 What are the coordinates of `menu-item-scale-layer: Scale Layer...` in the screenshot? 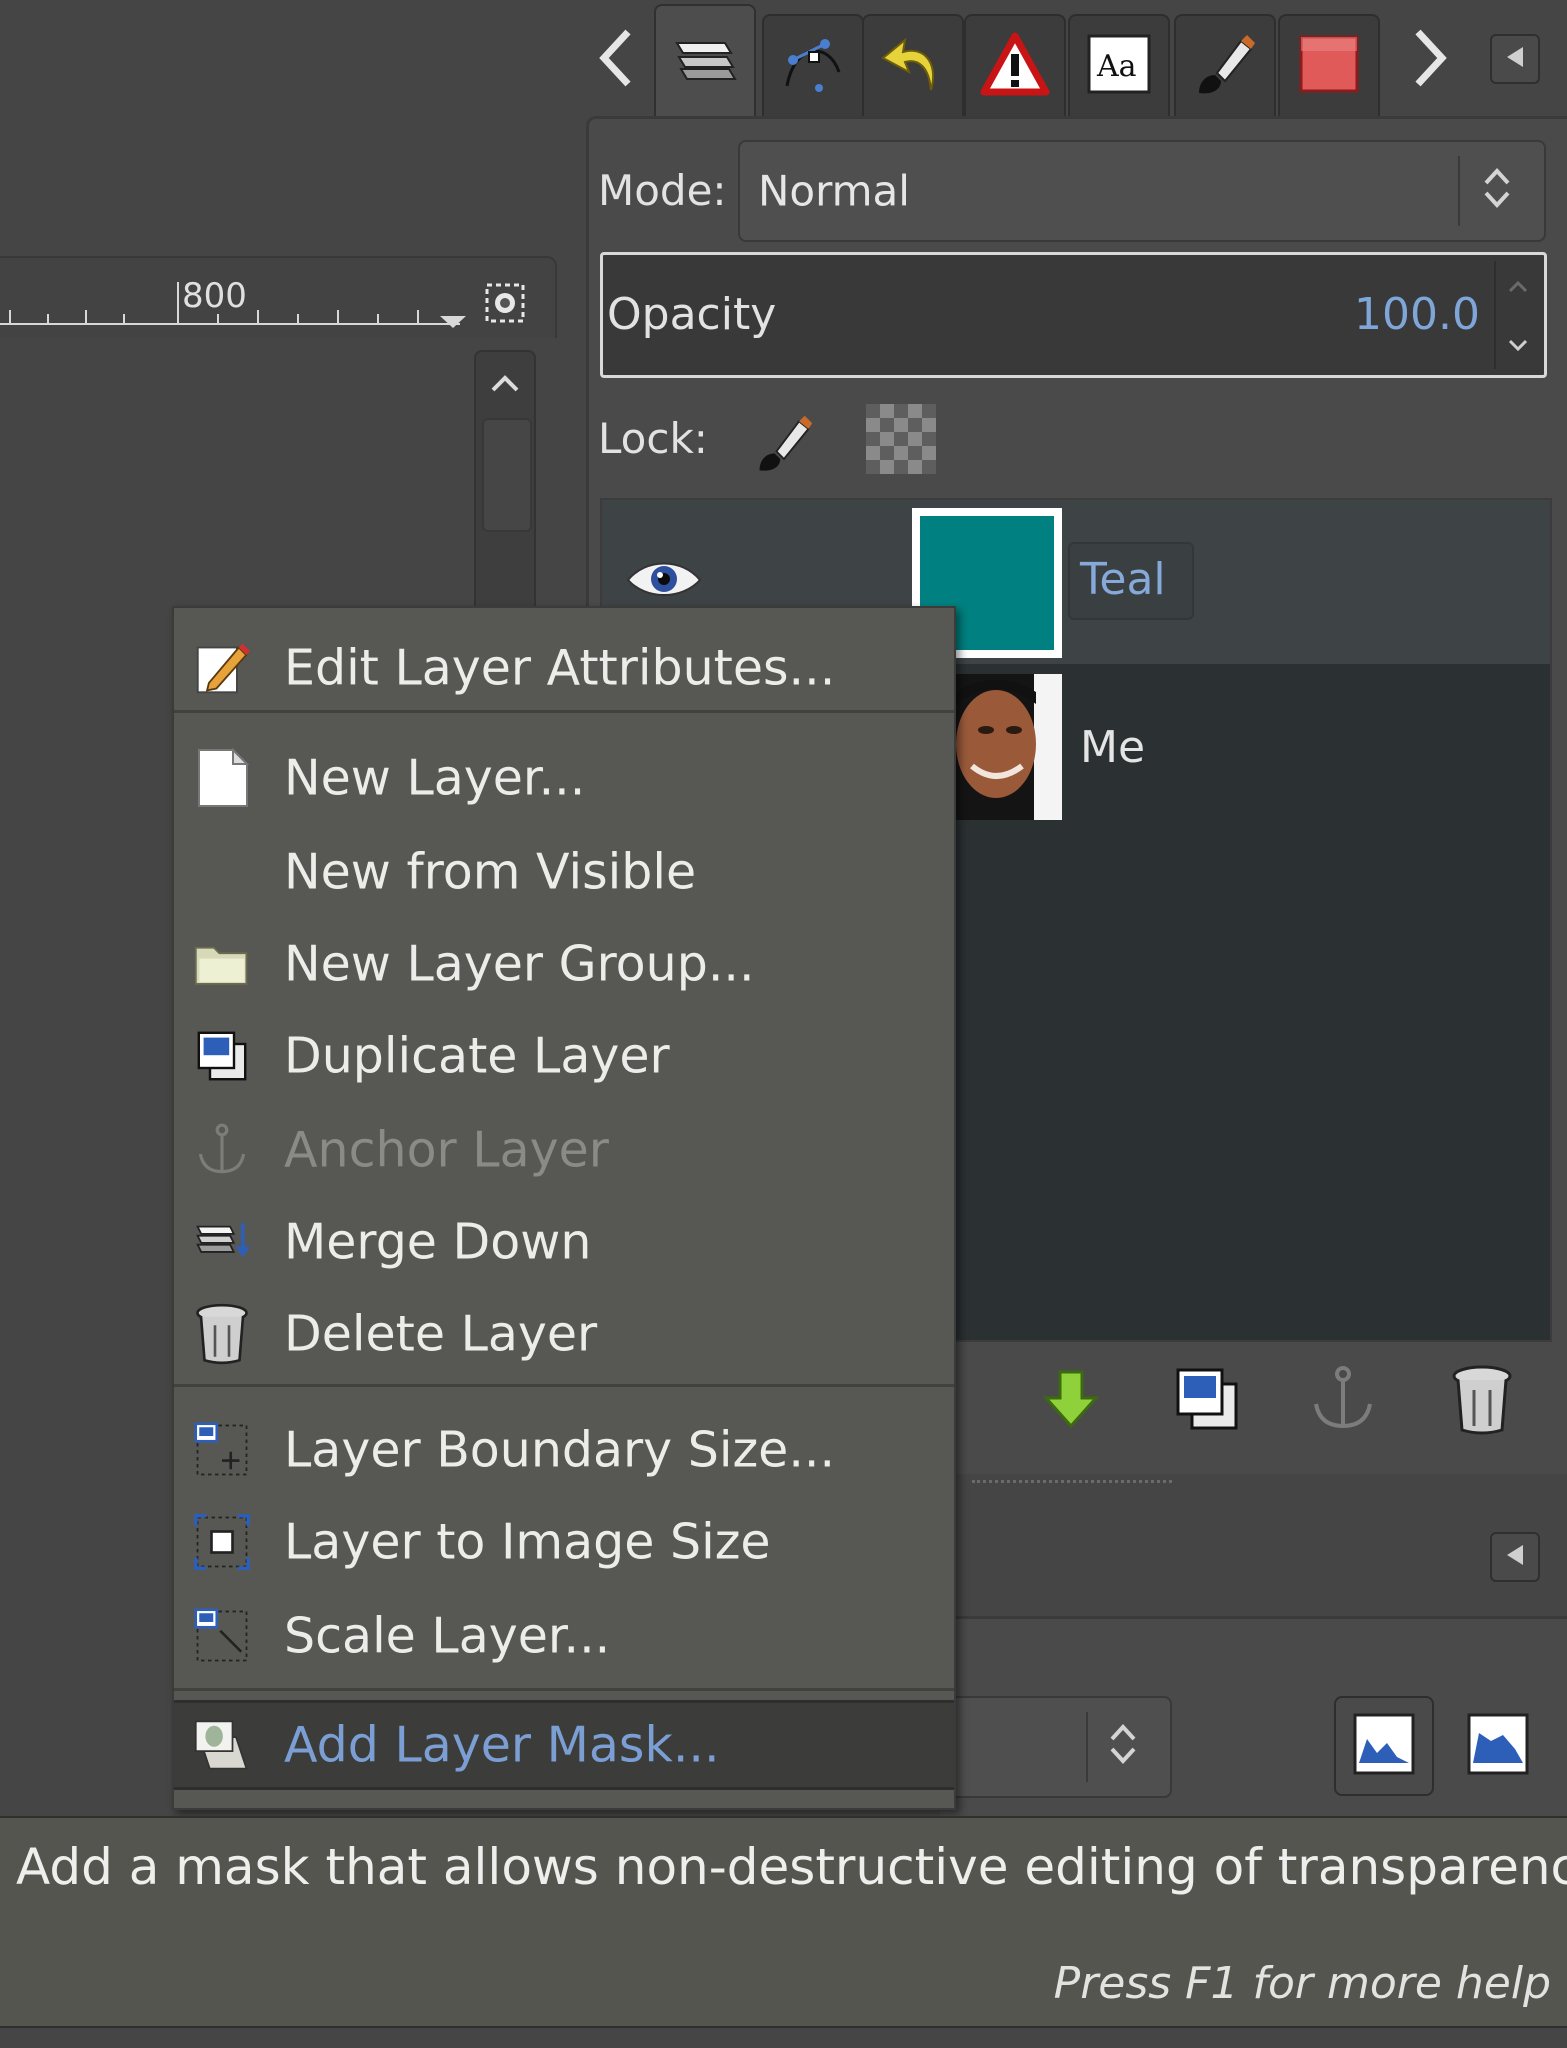 It's located at (564, 1636).